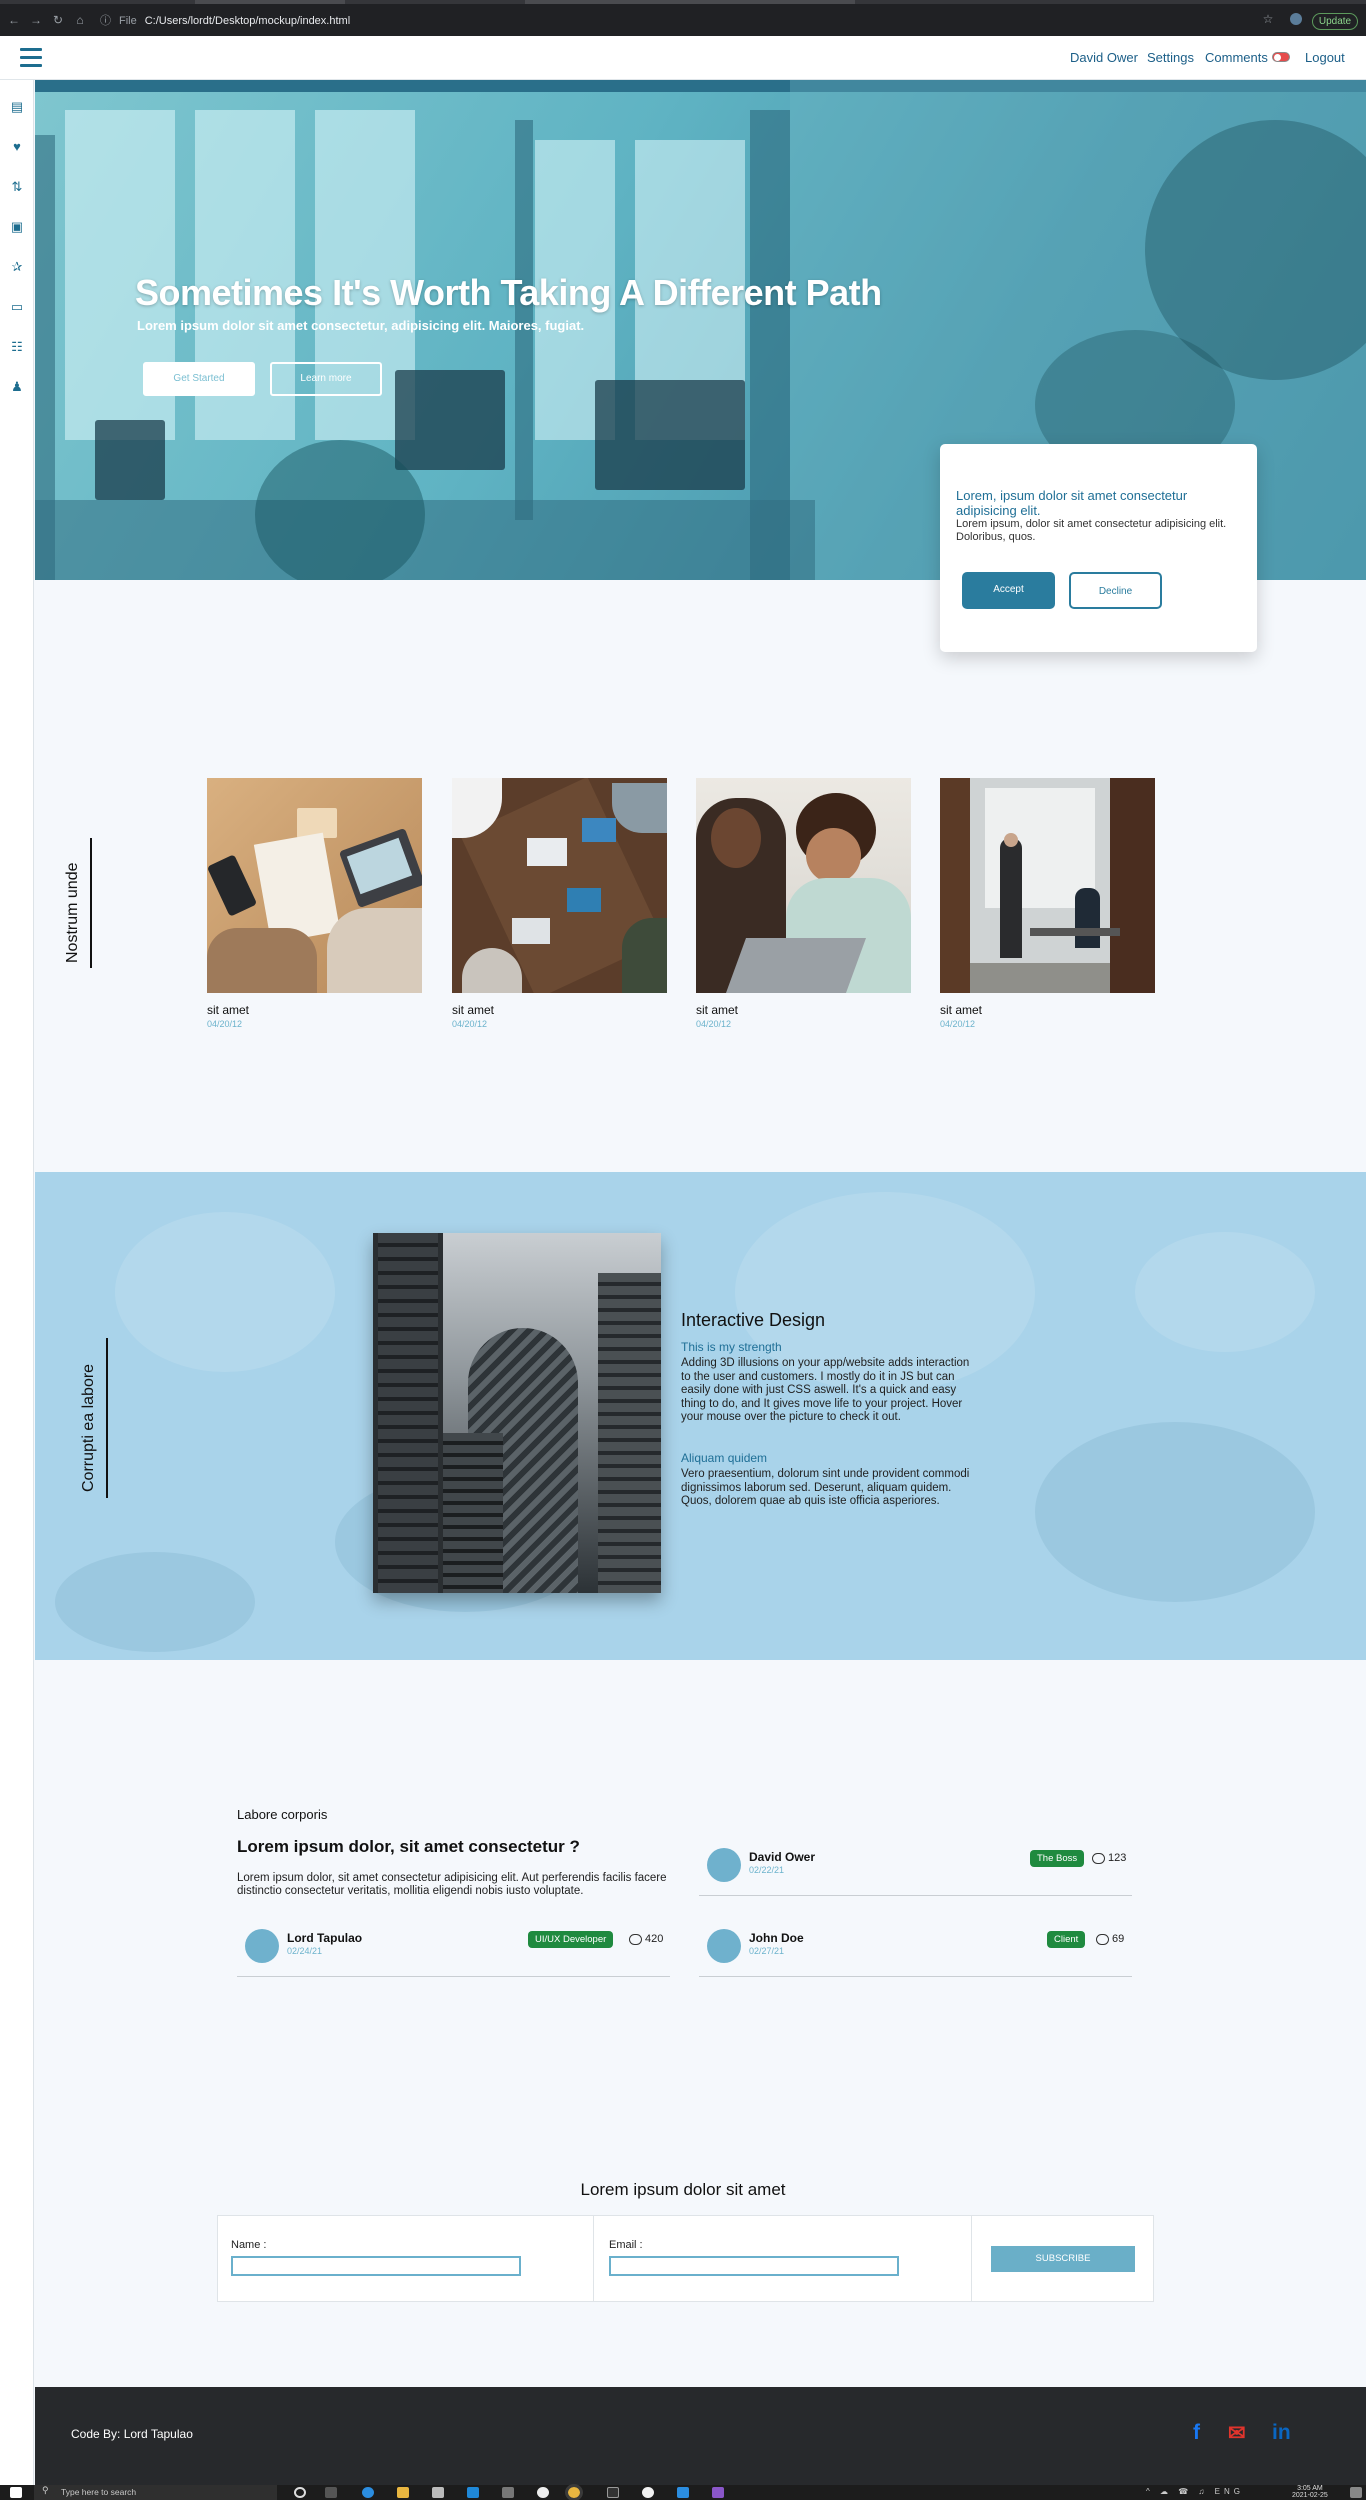 This screenshot has height=2500, width=1366. What do you see at coordinates (314, 885) in the screenshot?
I see `photo-laptop-desk` at bounding box center [314, 885].